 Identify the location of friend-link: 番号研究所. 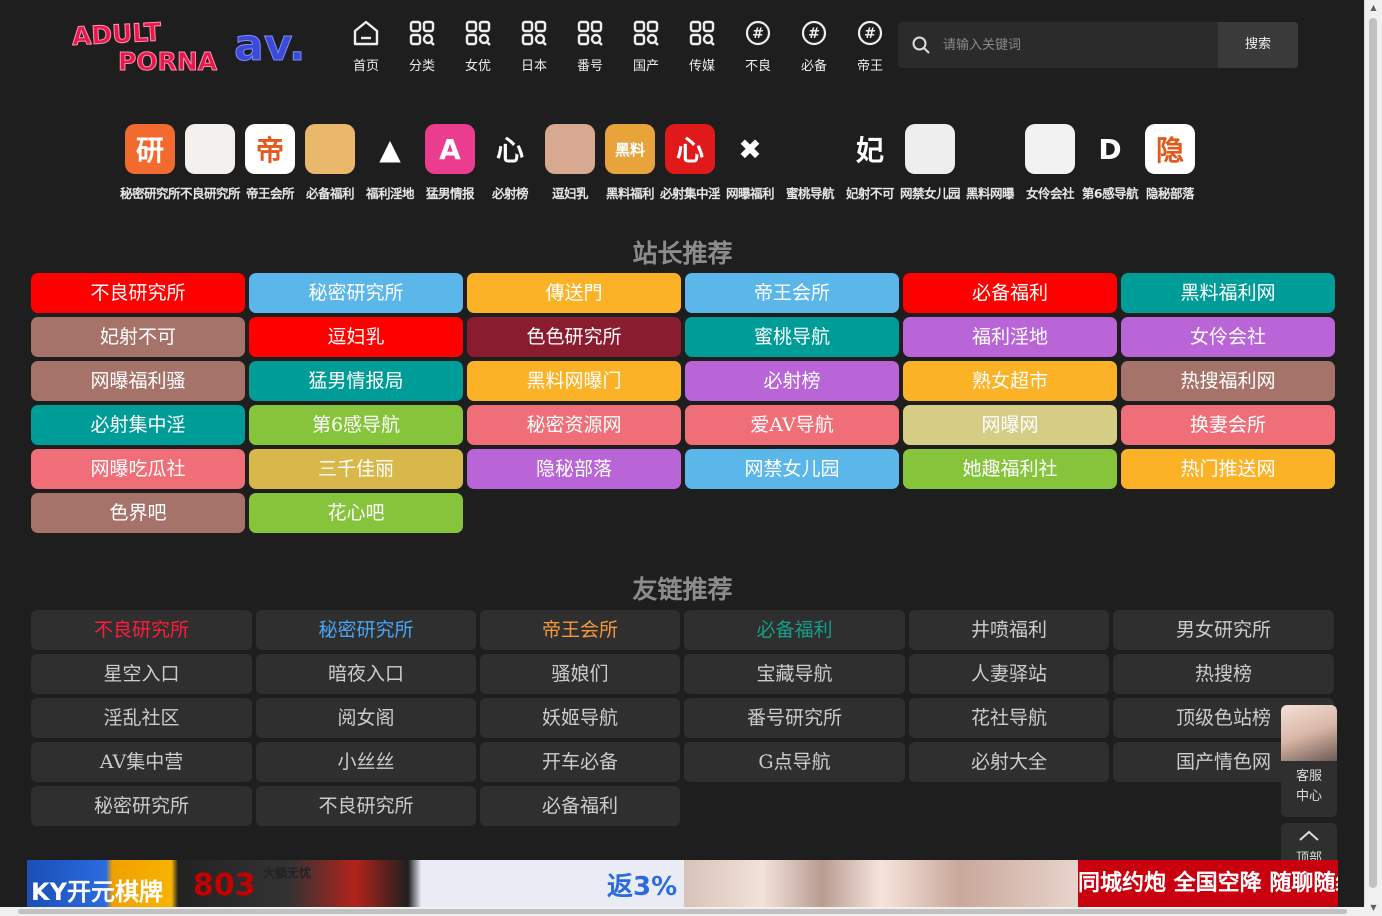
(794, 718).